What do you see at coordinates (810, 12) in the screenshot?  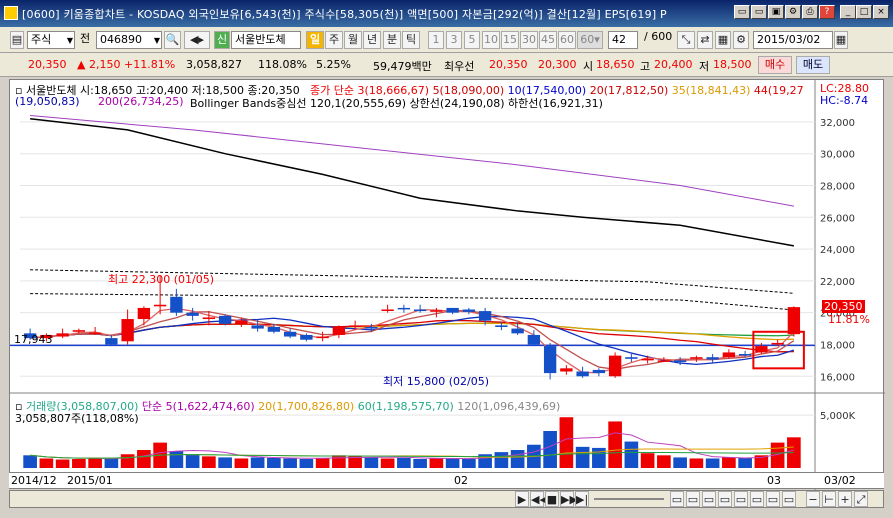 I see `print-icon: ⎙` at bounding box center [810, 12].